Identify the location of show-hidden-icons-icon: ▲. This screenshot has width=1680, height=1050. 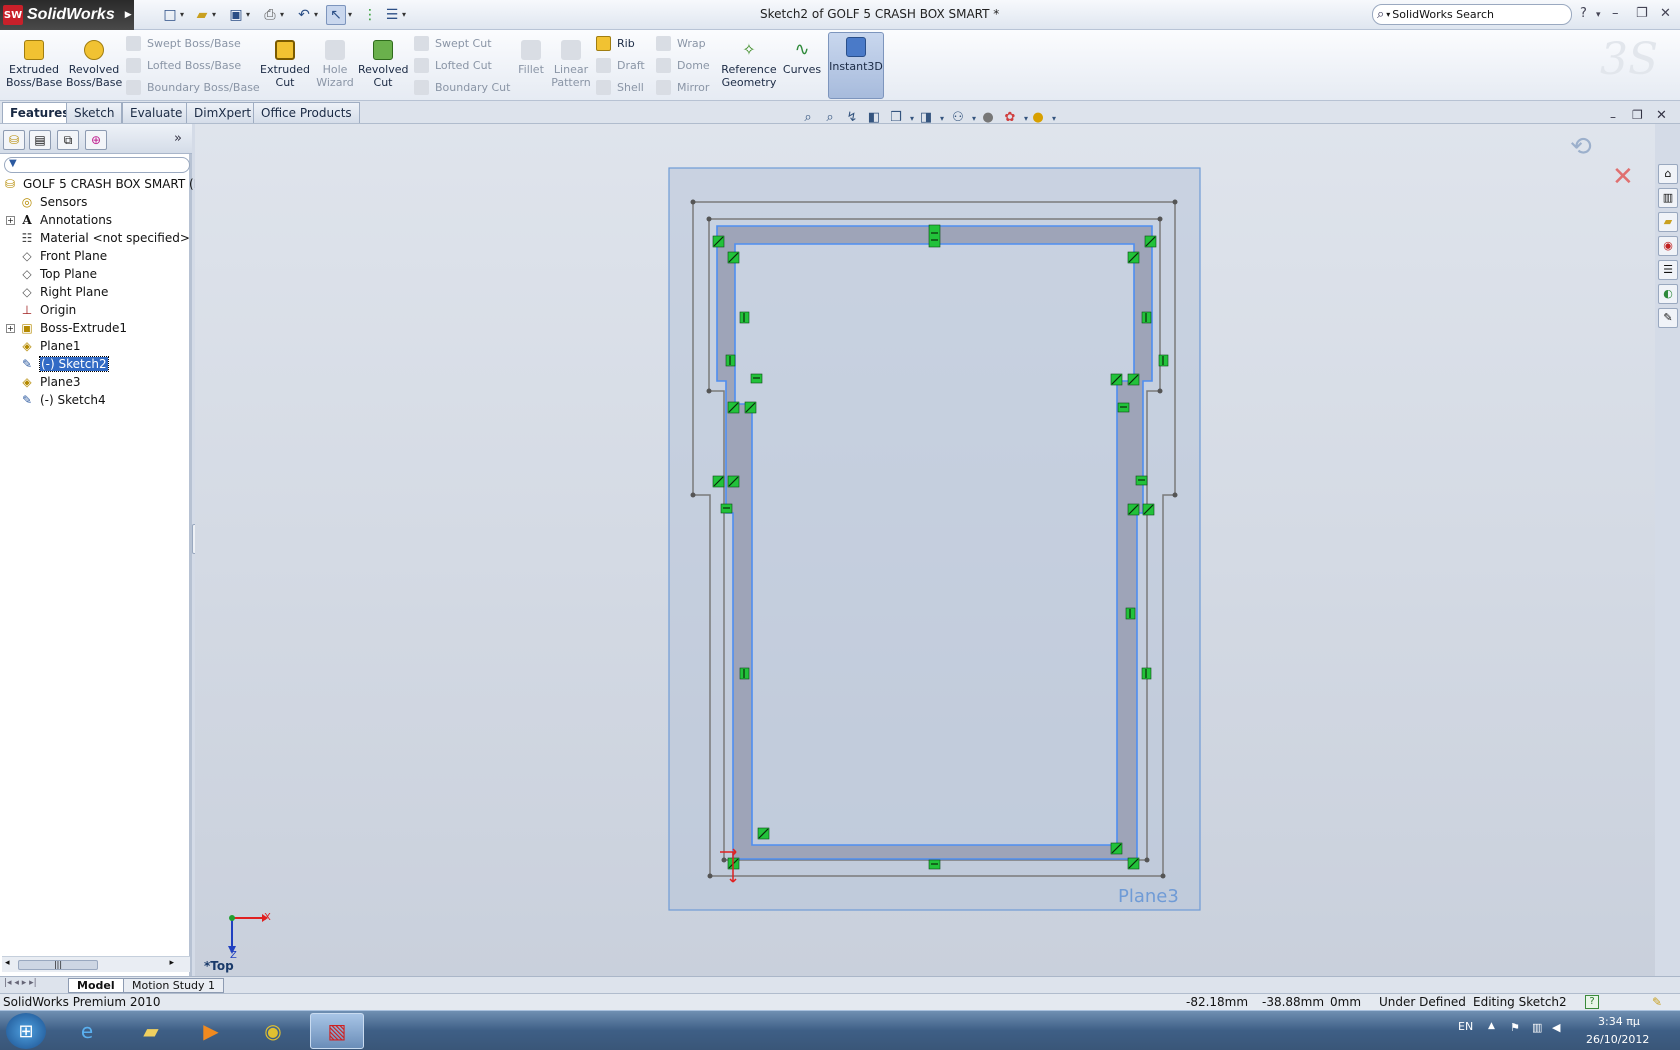
(1491, 1026).